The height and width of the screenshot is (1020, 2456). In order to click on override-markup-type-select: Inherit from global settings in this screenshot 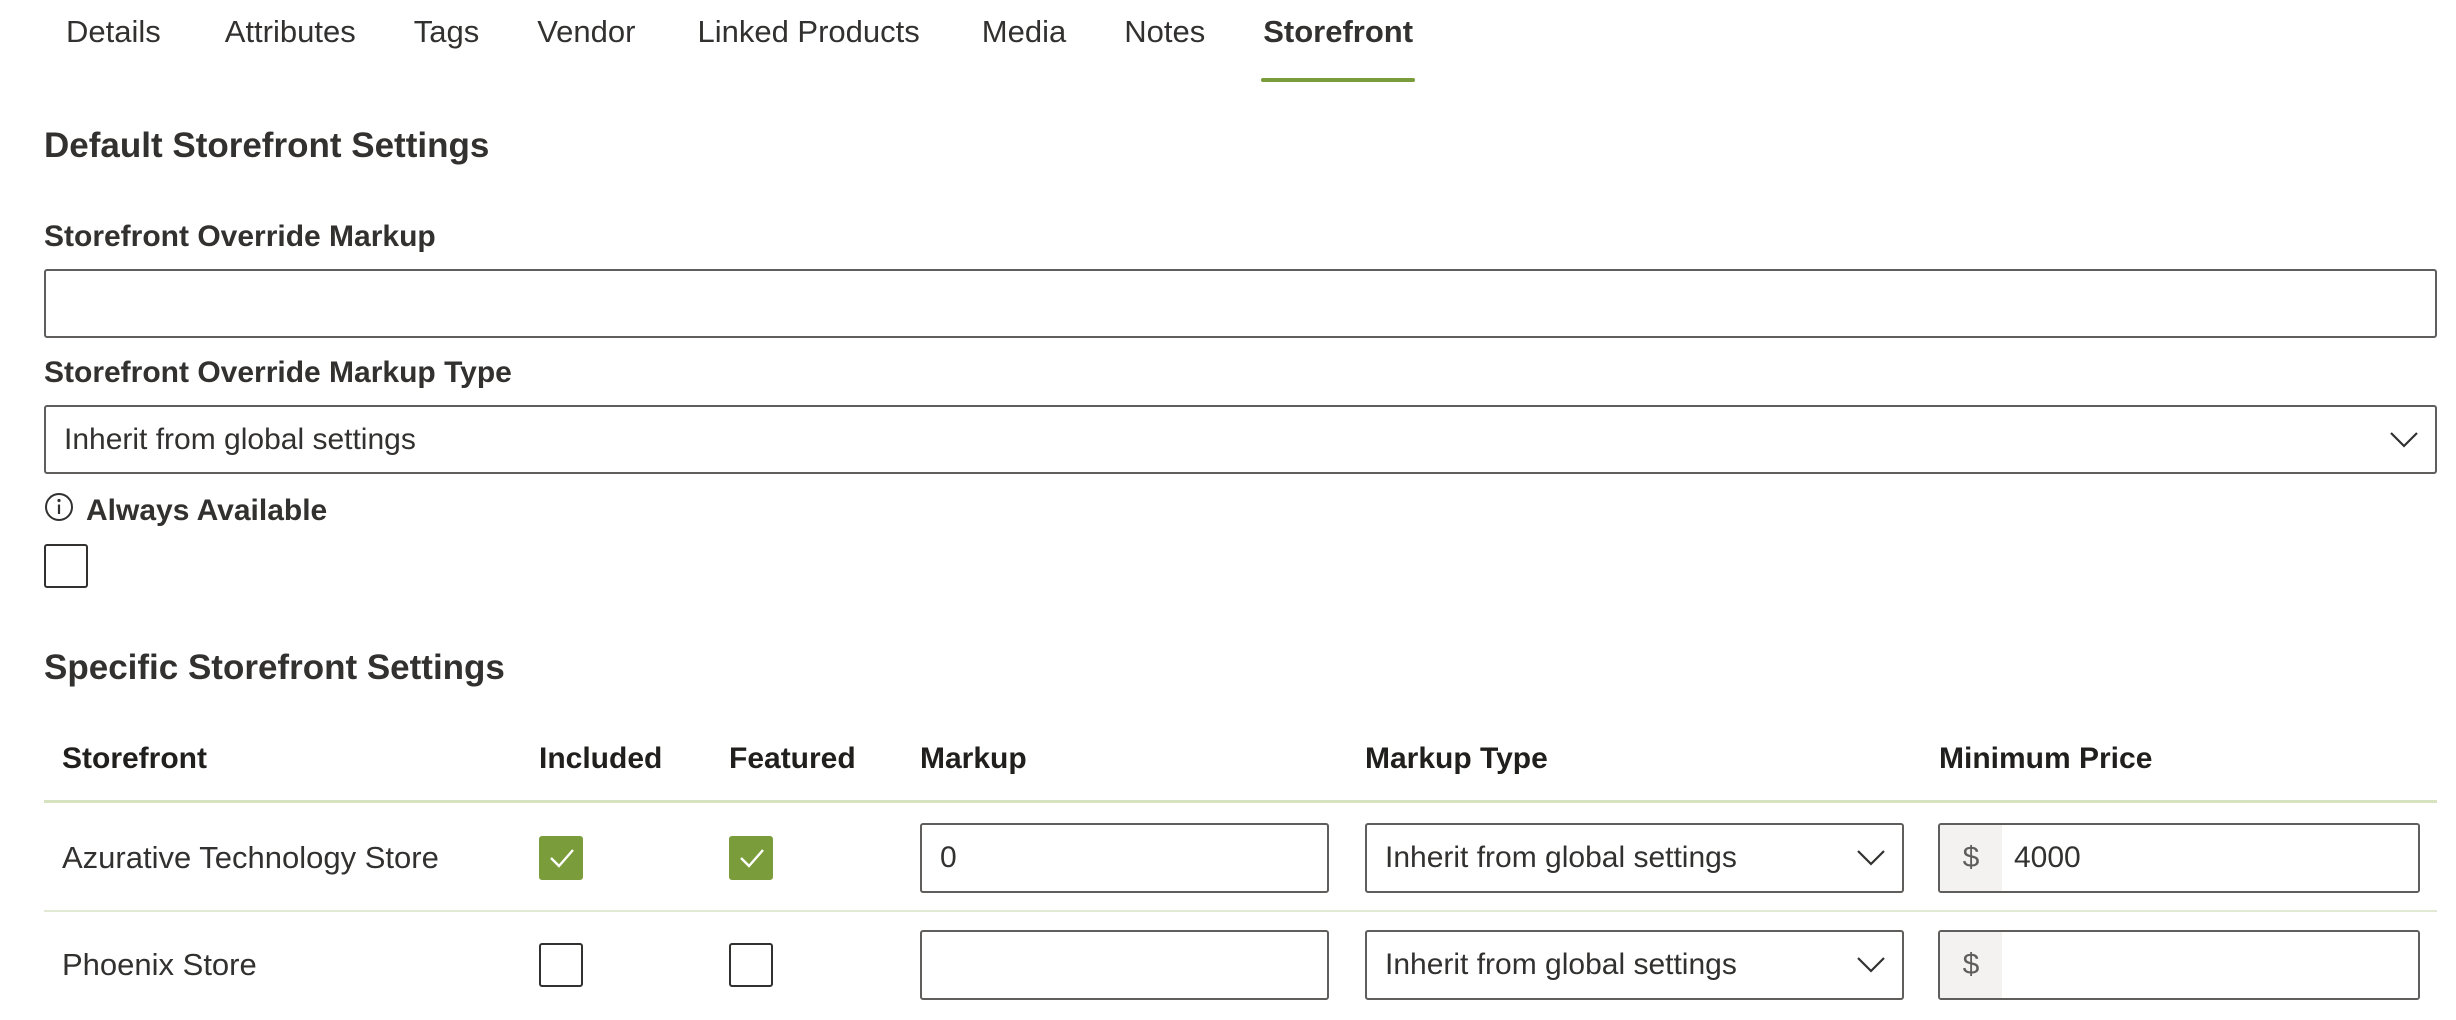, I will do `click(1240, 439)`.